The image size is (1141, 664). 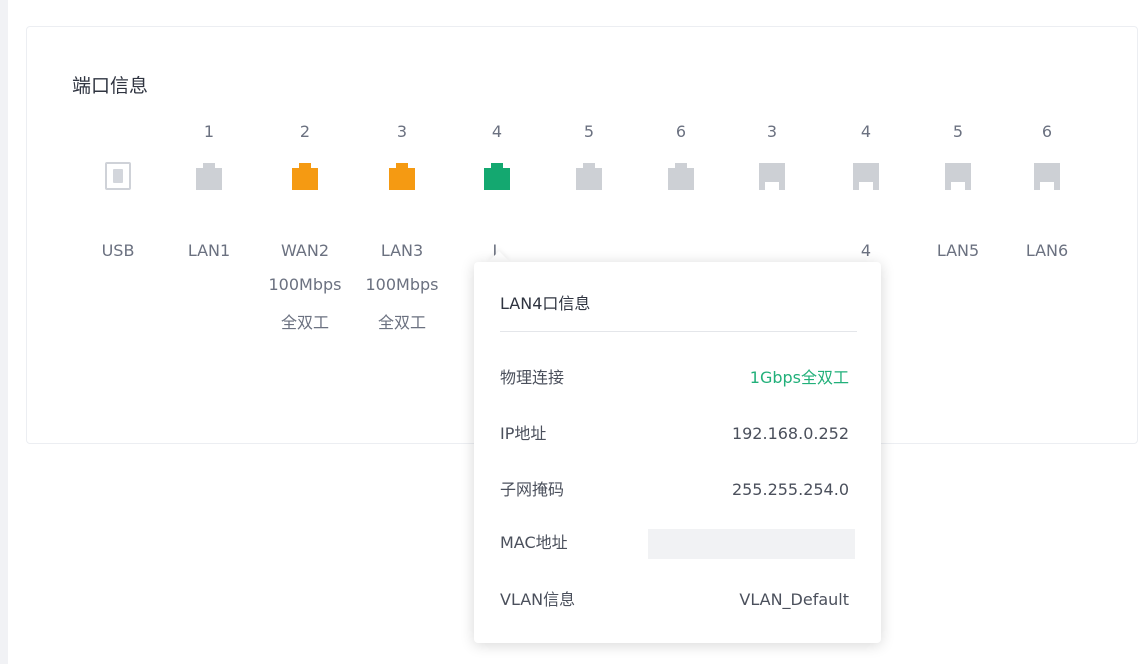 What do you see at coordinates (790, 489) in the screenshot?
I see `tooltip-row-value: 255.255.254.0` at bounding box center [790, 489].